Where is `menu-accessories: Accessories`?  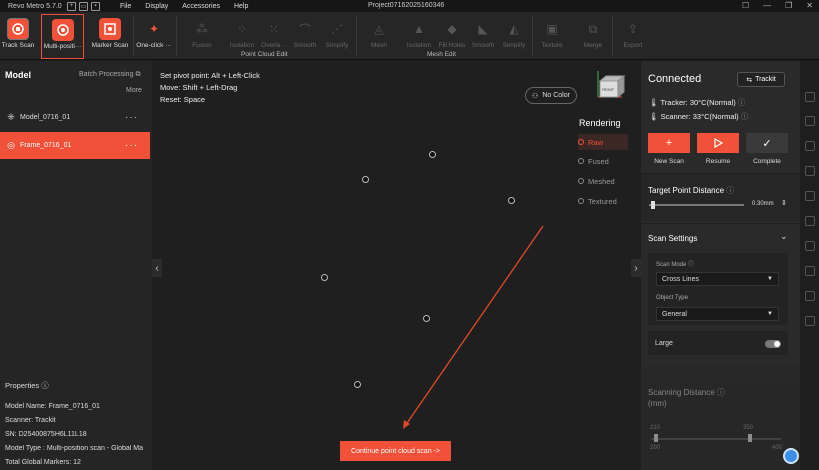 menu-accessories: Accessories is located at coordinates (201, 6).